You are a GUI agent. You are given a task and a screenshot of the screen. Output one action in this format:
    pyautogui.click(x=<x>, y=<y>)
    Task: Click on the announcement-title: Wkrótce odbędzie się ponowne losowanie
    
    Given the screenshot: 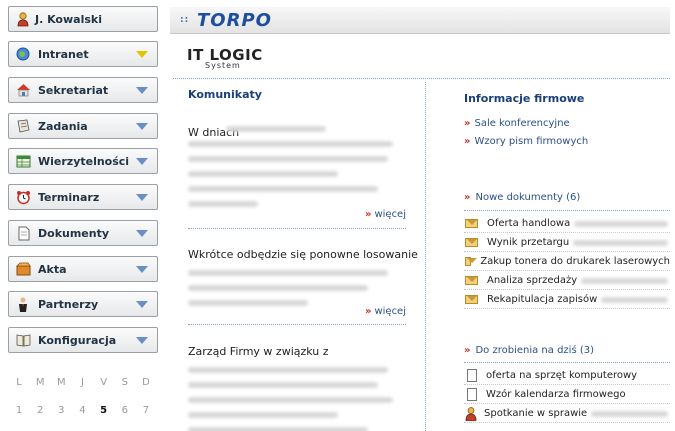 What is the action you would take?
    pyautogui.click(x=303, y=254)
    